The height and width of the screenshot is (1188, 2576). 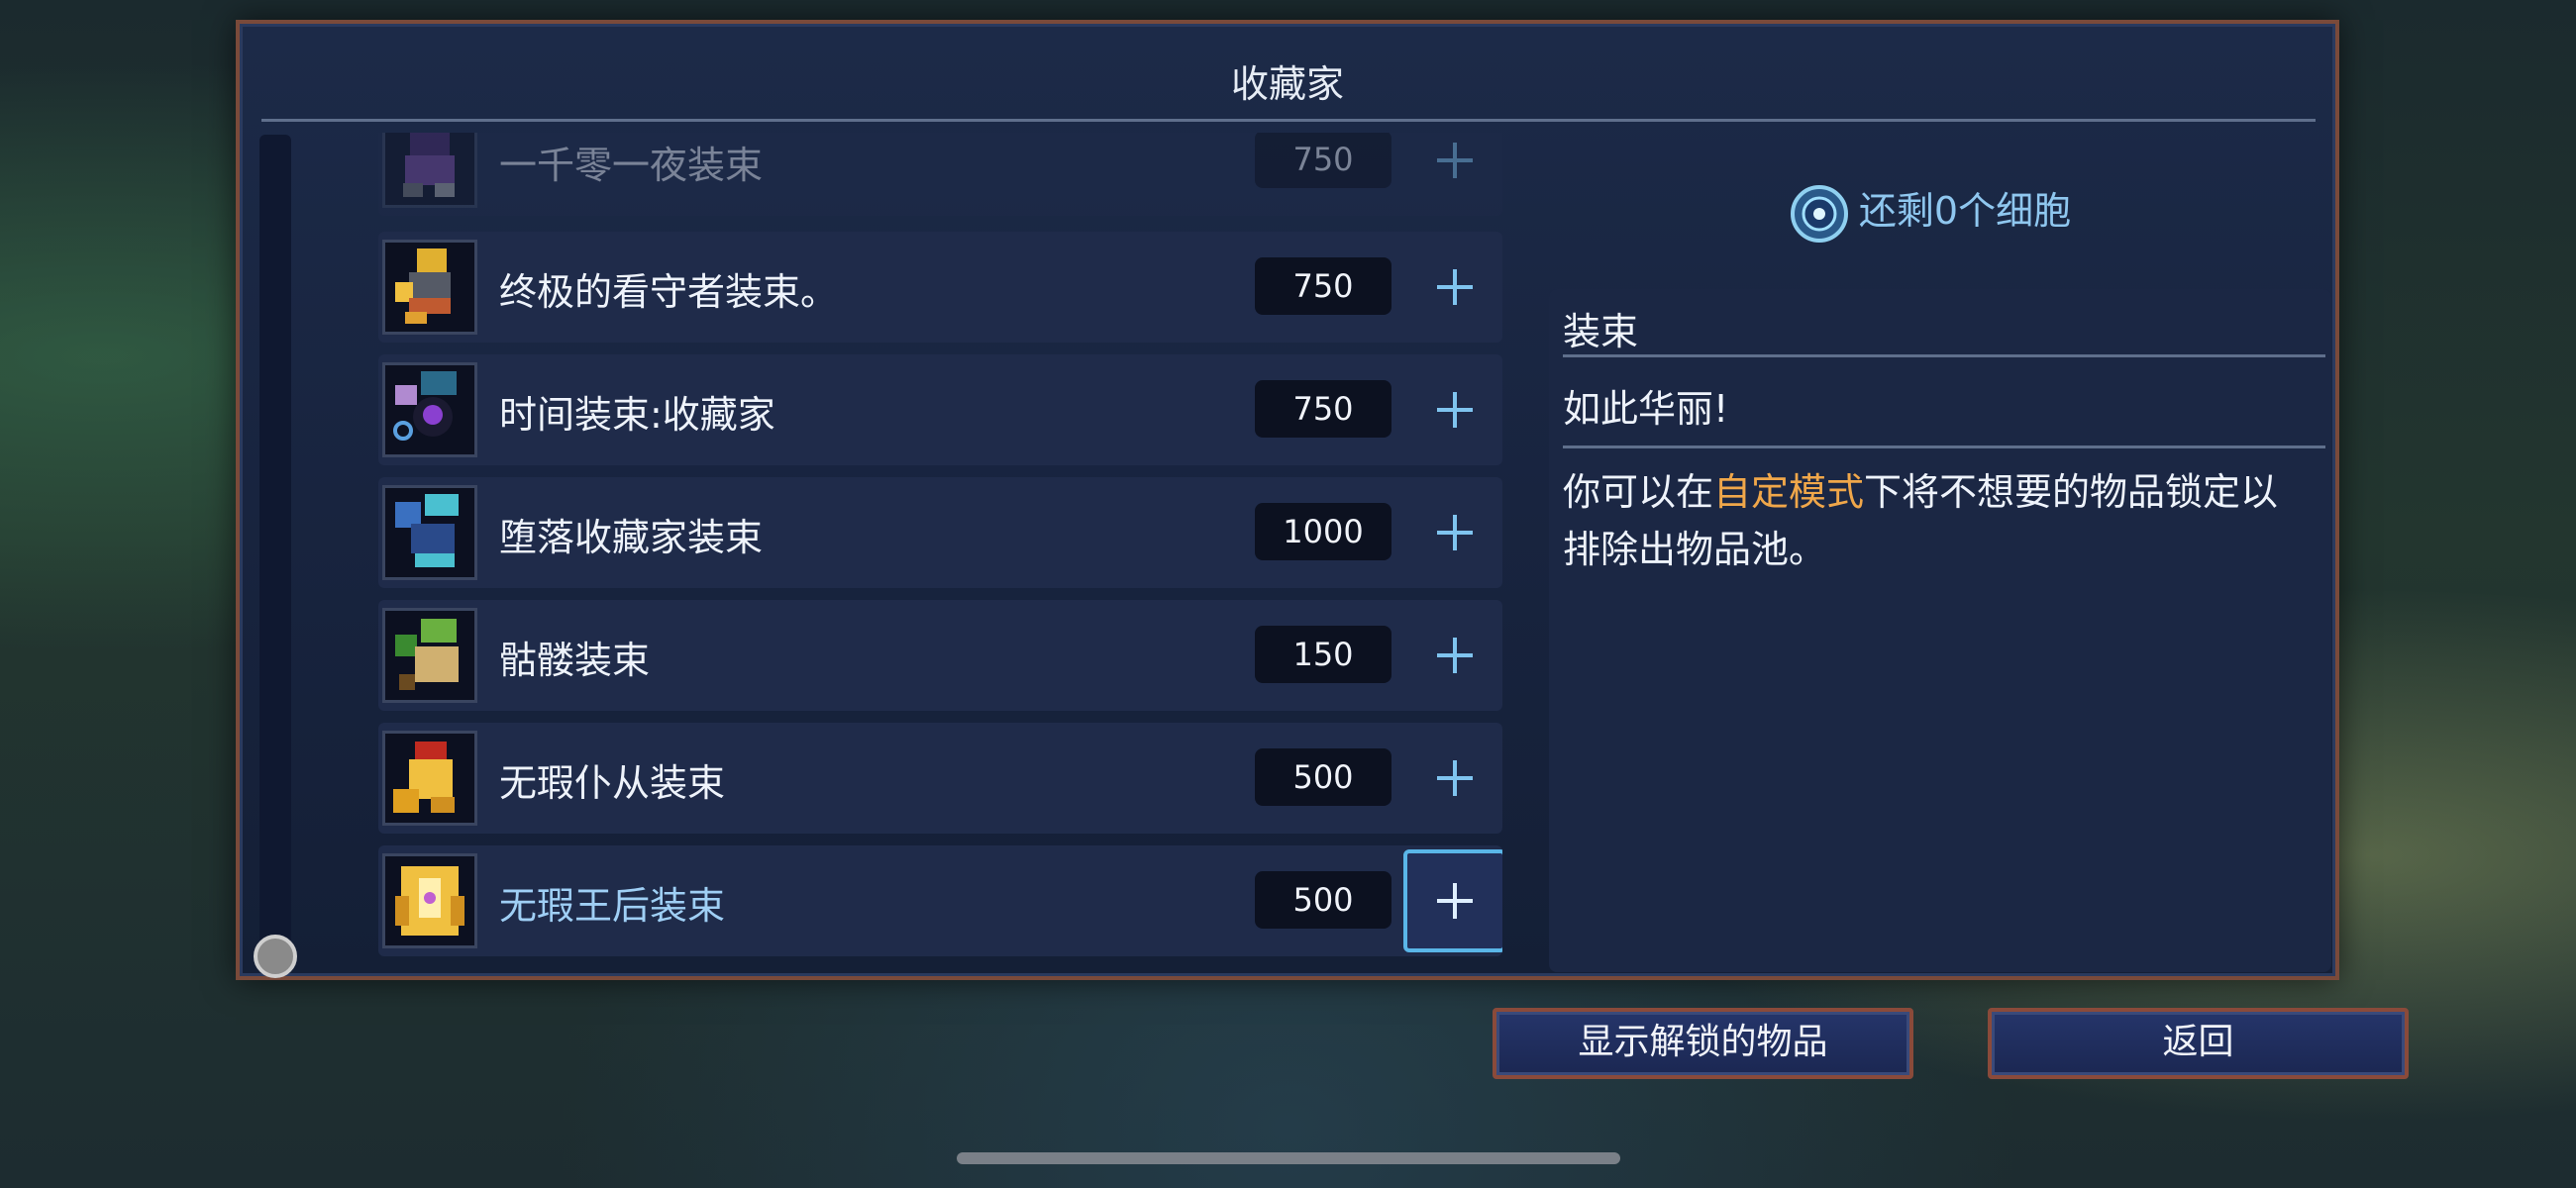 I want to click on list-item: 堕落收藏家装束 1000, so click(x=940, y=532).